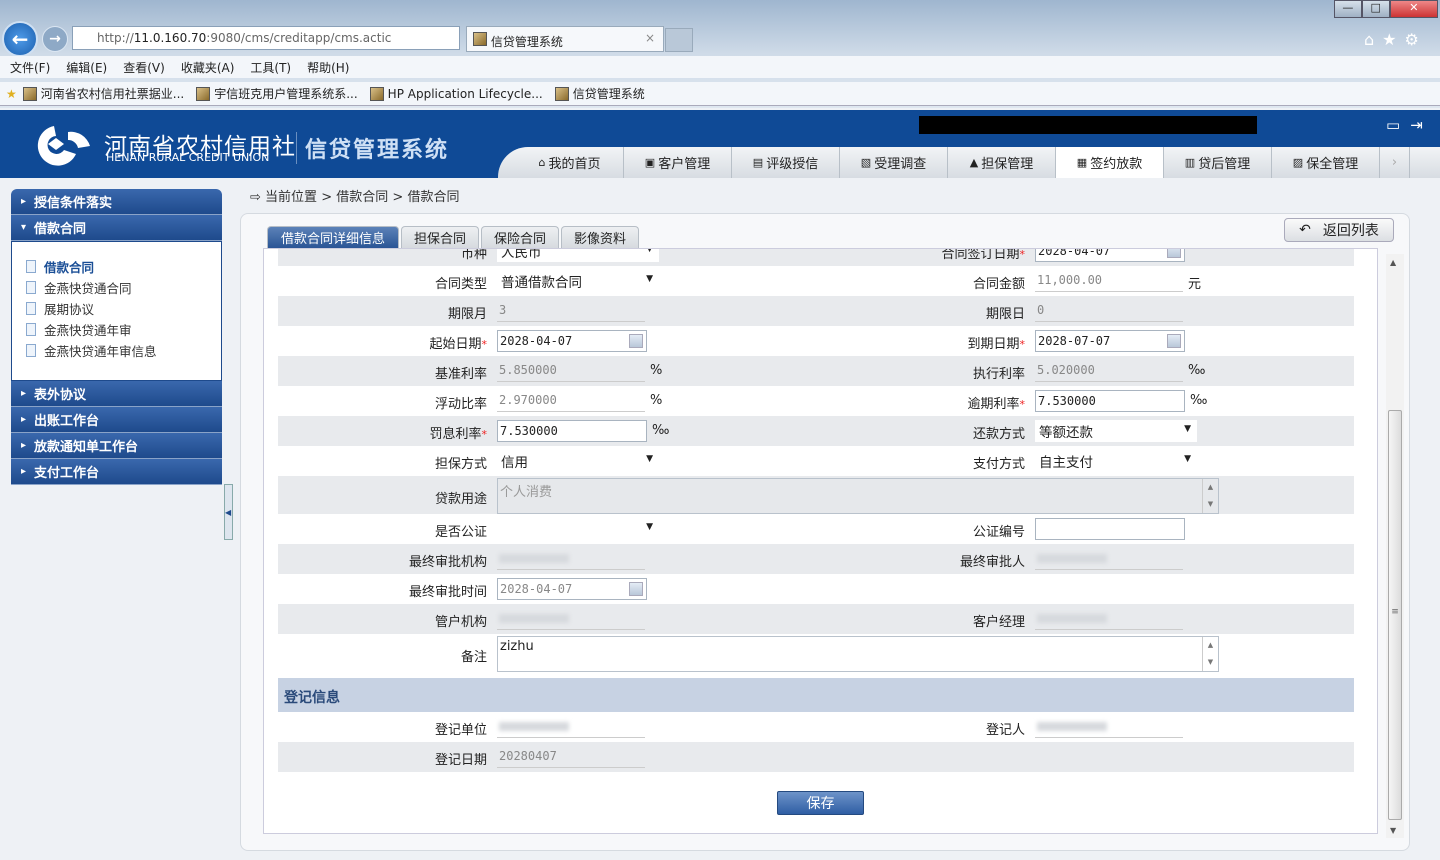  I want to click on dropdown-arrow-icon: ▼, so click(649, 279).